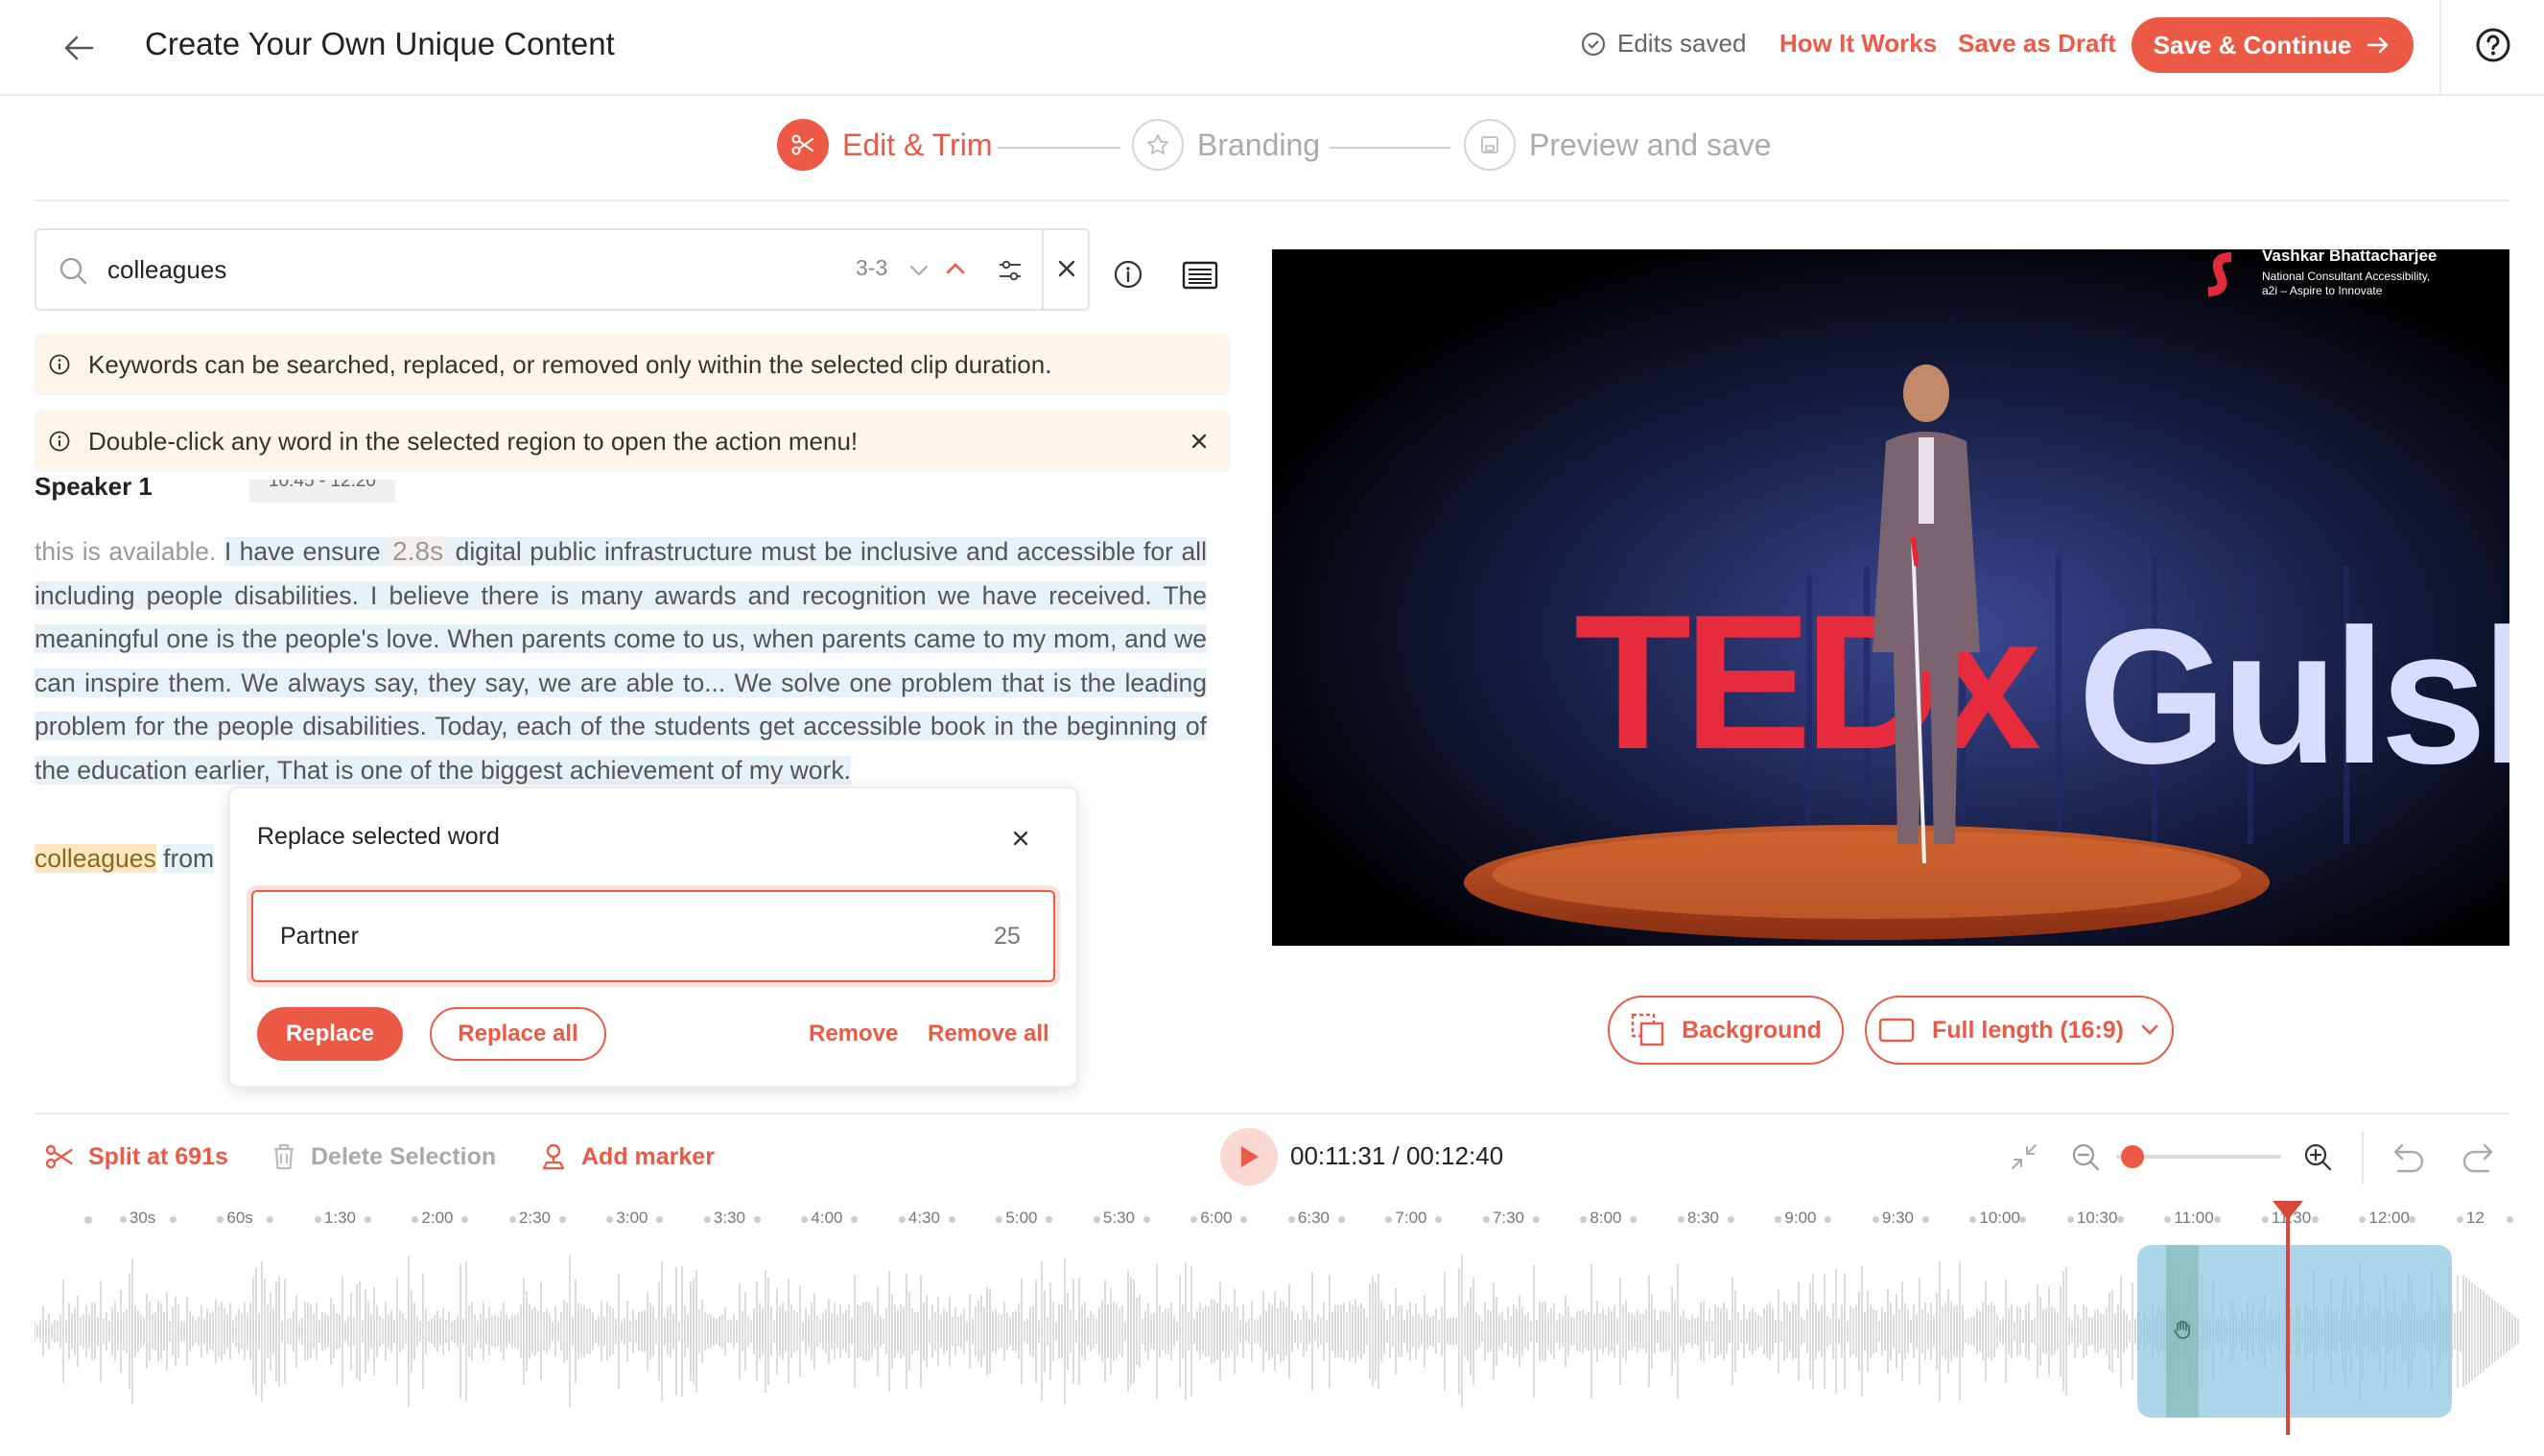 The image size is (2544, 1456). I want to click on search-match-keyword: colleagues, so click(96, 859).